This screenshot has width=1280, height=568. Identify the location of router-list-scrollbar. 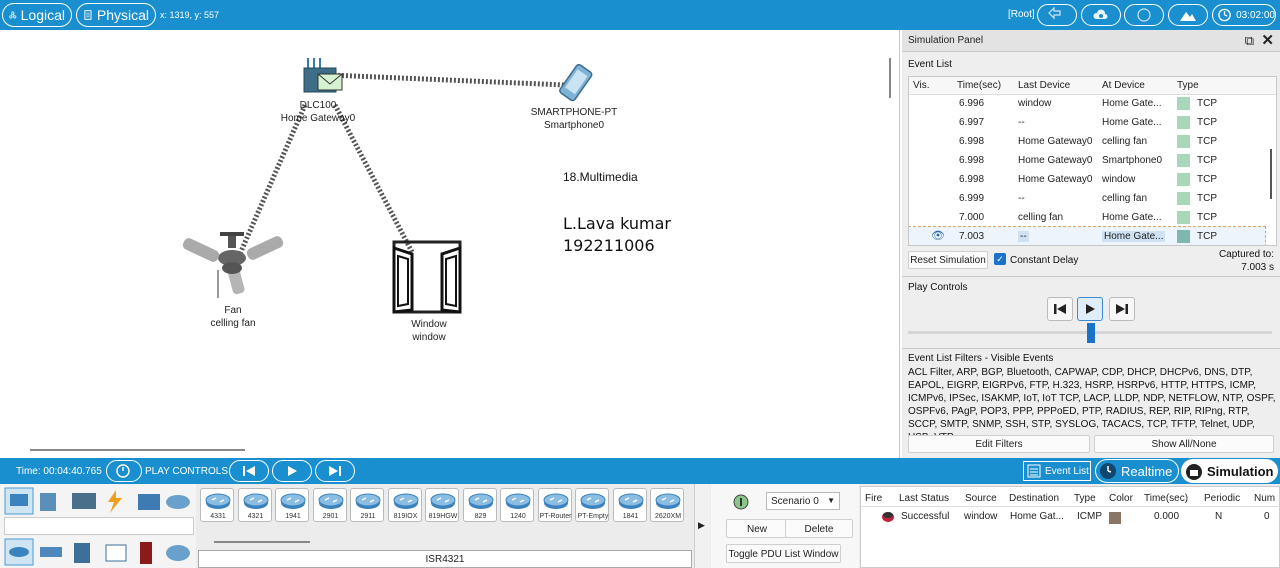
(262, 542).